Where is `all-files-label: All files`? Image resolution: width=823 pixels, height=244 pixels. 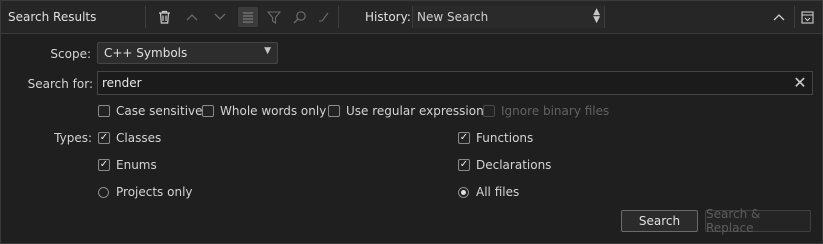 all-files-label: All files is located at coordinates (498, 192).